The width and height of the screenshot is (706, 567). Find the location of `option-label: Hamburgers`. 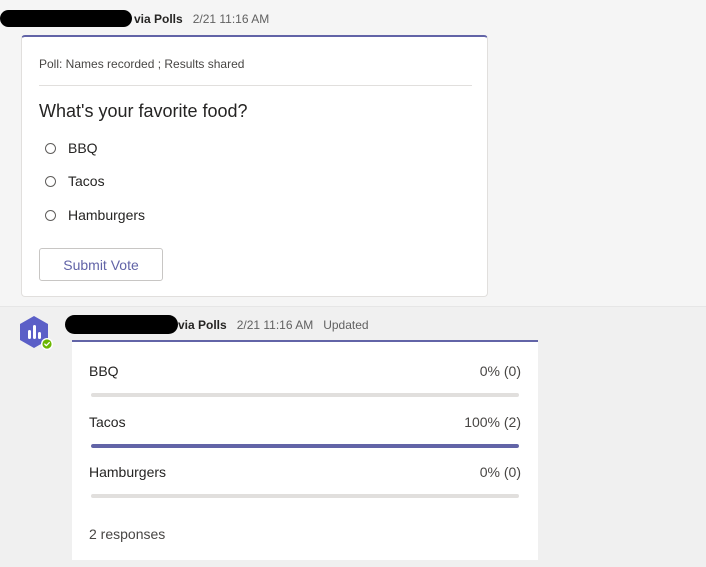

option-label: Hamburgers is located at coordinates (107, 215).